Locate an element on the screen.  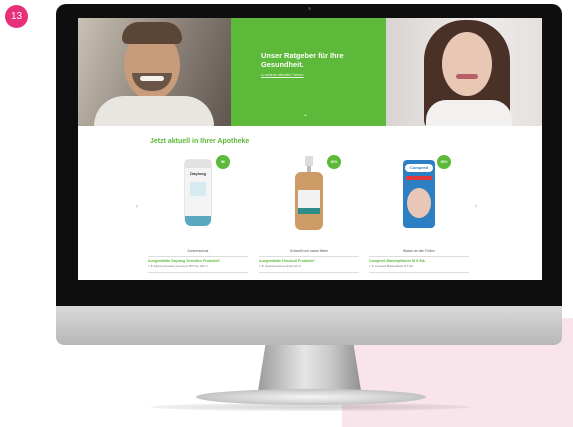
product-title: Compeed Blasenpflaster M 5 Stk. is located at coordinates (419, 261).